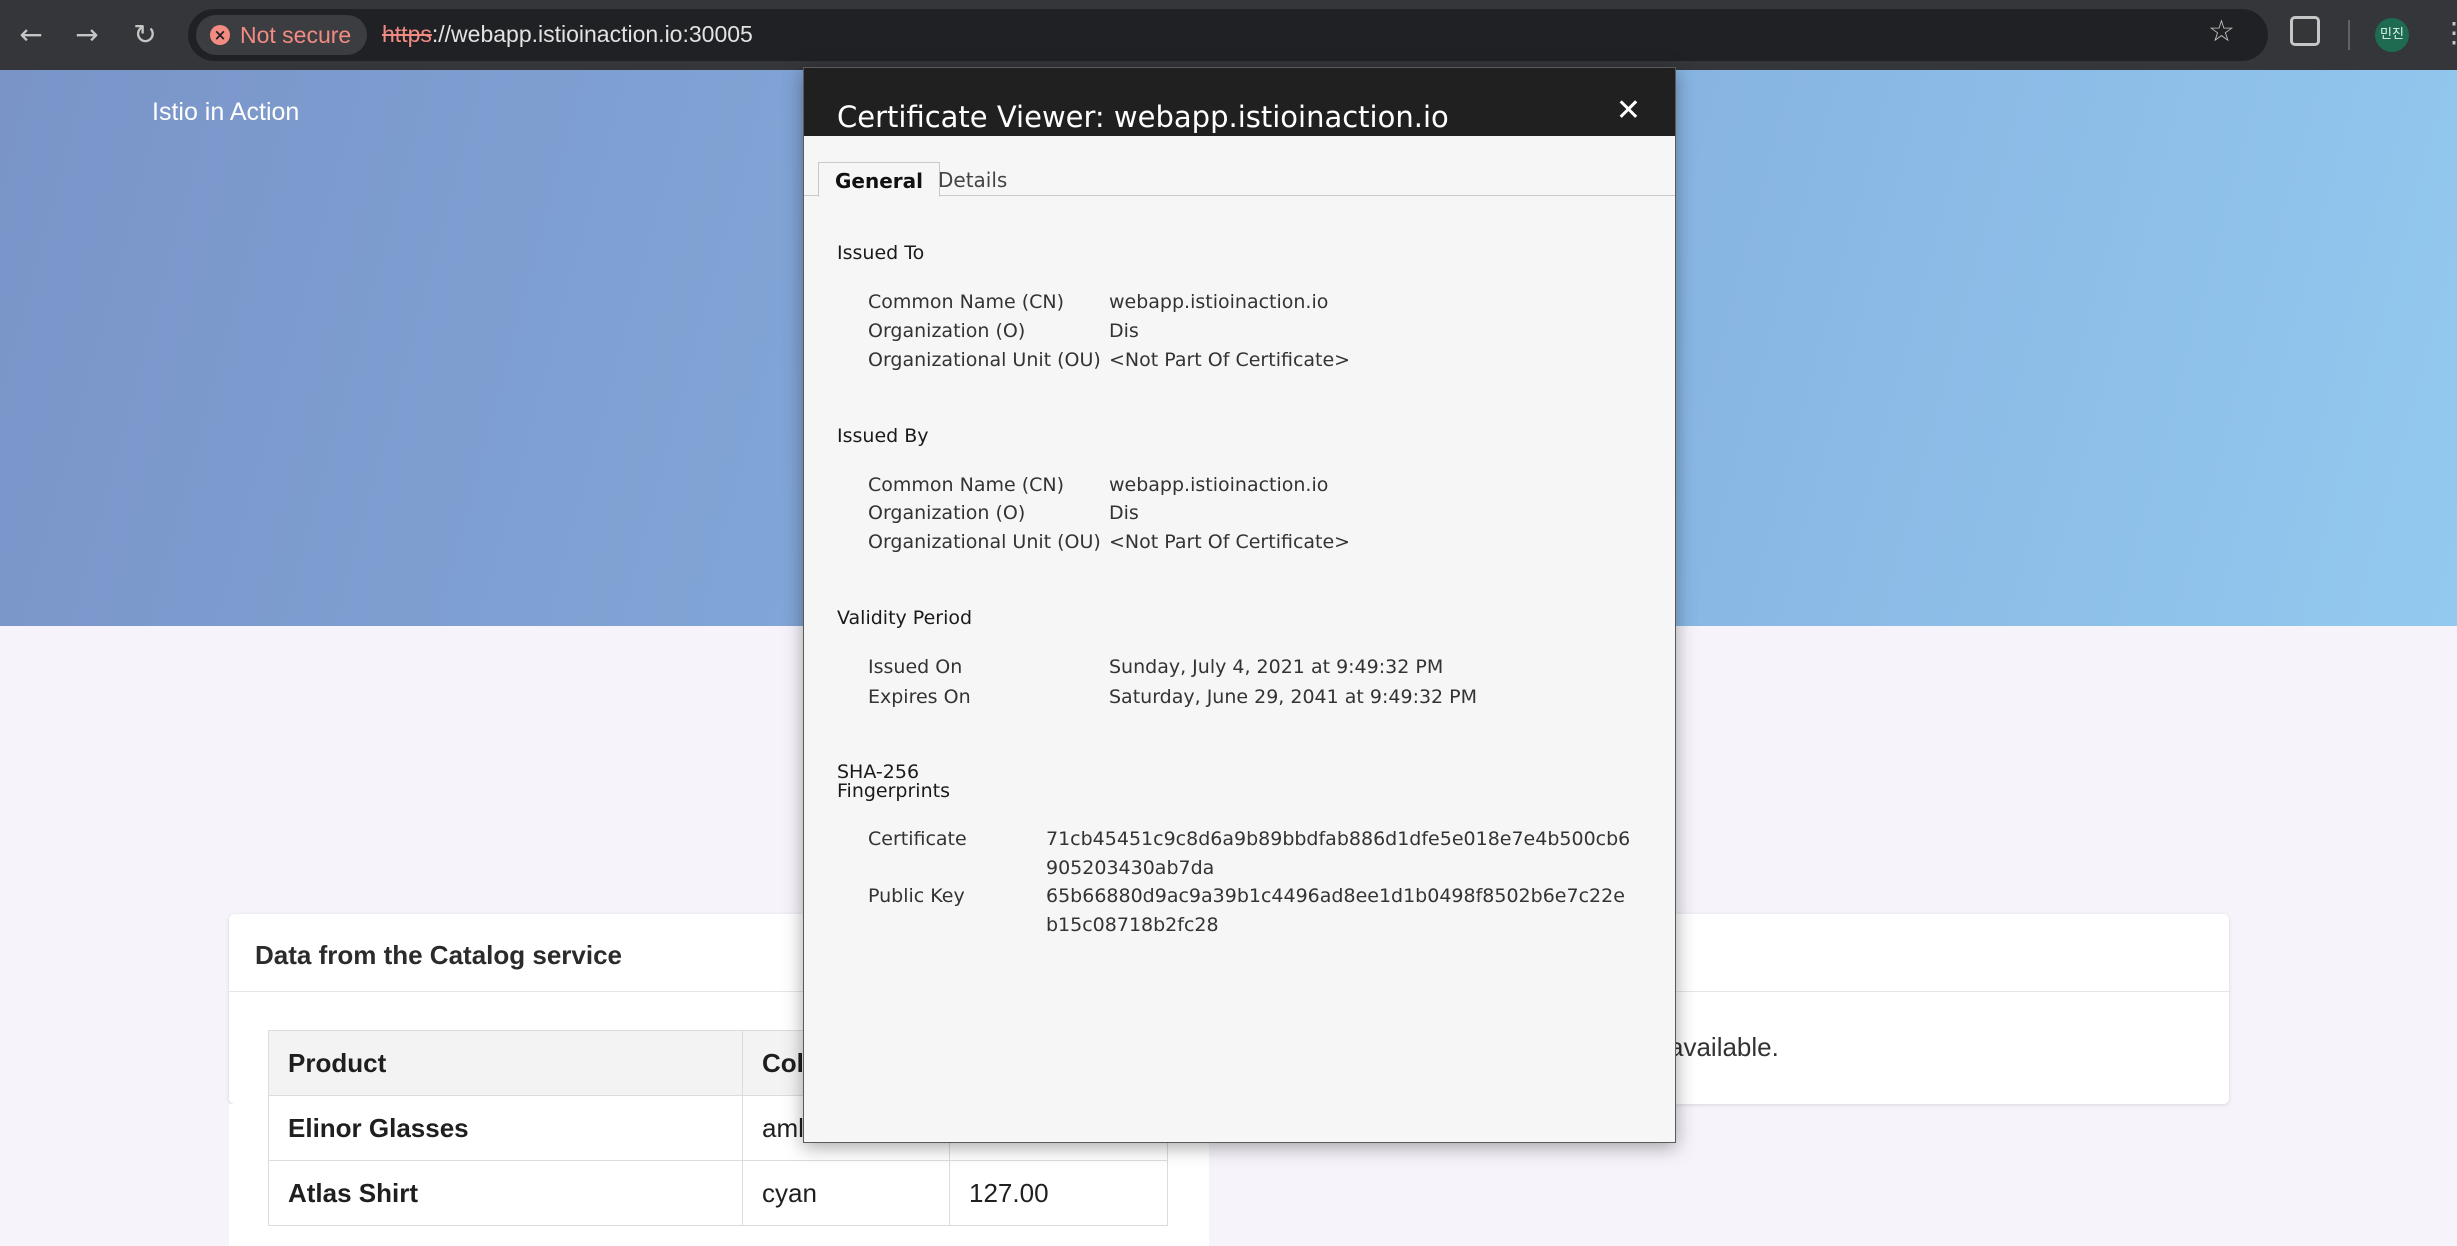 This screenshot has height=1246, width=2457. Describe the element at coordinates (145, 35) in the screenshot. I see `reload-icon: ↻` at that location.